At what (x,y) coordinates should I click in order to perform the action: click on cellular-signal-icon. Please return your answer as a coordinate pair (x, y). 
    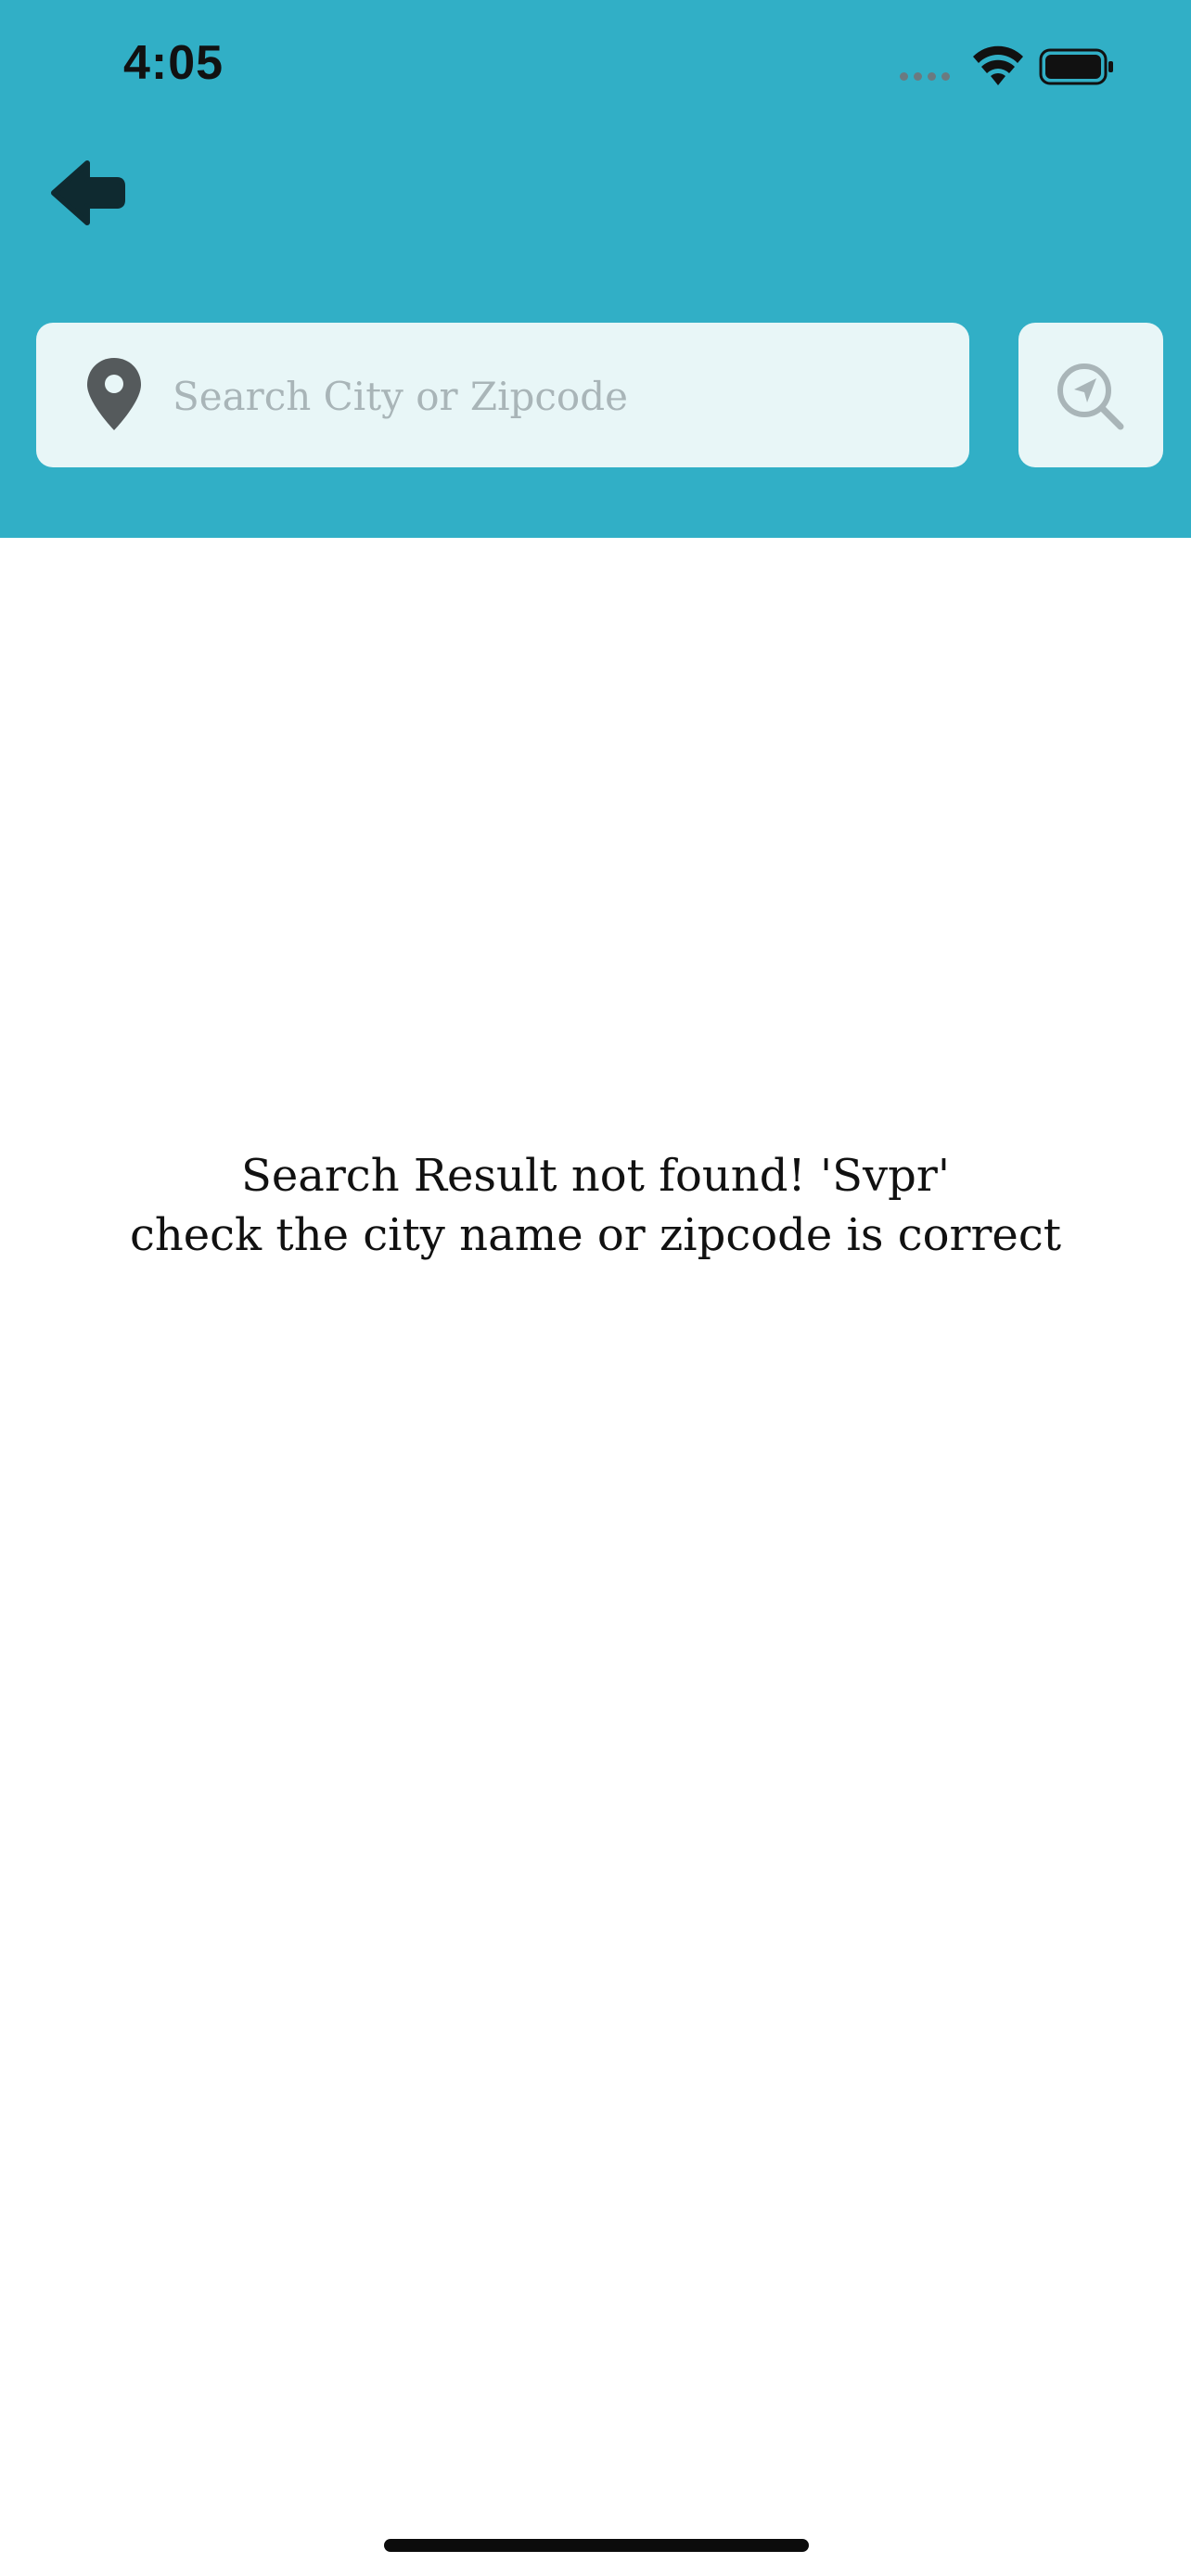
    Looking at the image, I should click on (925, 76).